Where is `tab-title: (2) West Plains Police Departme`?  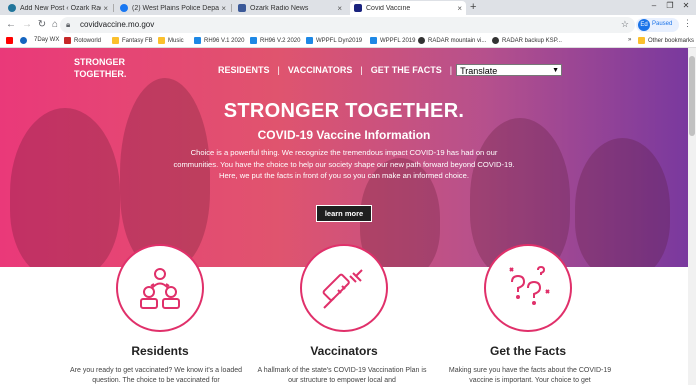
tab-title: (2) West Plains Police Departme is located at coordinates (176, 8).